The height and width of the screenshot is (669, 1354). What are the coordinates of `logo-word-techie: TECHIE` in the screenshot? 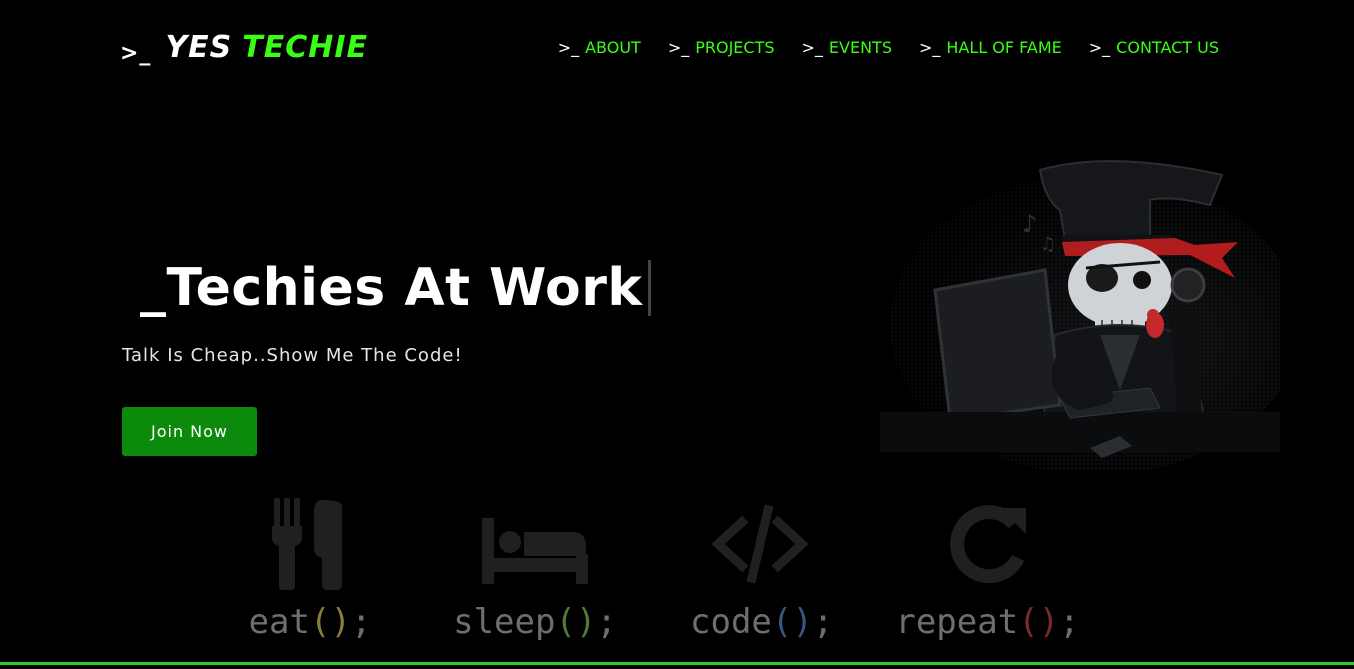 It's located at (305, 47).